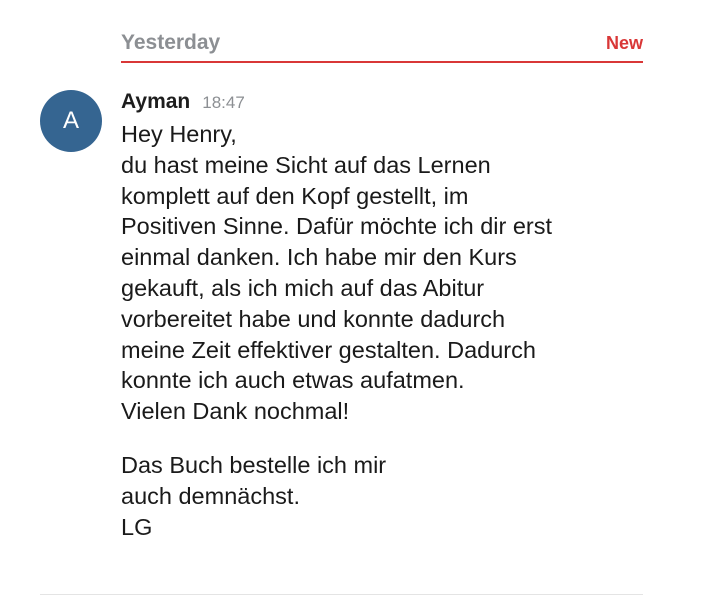 This screenshot has width=724, height=596. What do you see at coordinates (235, 411) in the screenshot?
I see `message-line: Vielen Dank nochmal!` at bounding box center [235, 411].